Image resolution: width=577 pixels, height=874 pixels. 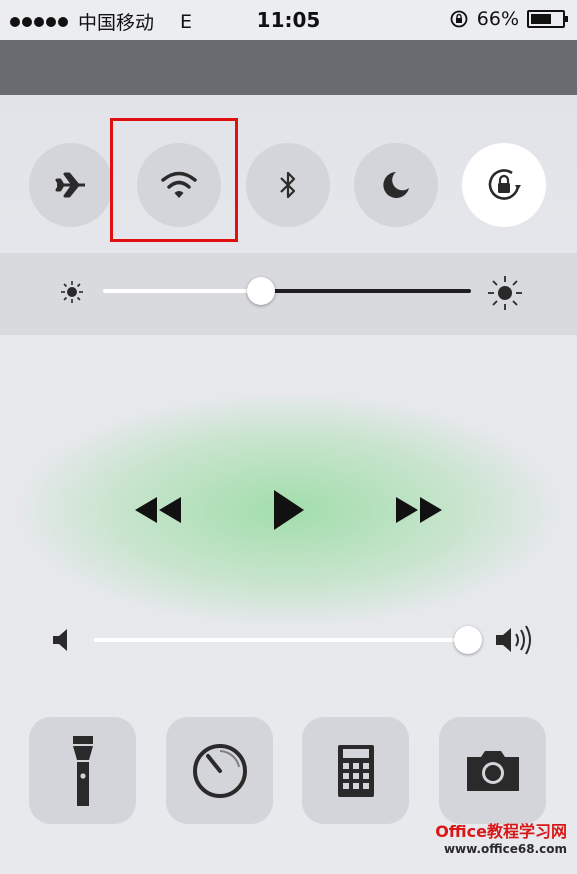 What do you see at coordinates (182, 291) in the screenshot?
I see `brightness-track-filled` at bounding box center [182, 291].